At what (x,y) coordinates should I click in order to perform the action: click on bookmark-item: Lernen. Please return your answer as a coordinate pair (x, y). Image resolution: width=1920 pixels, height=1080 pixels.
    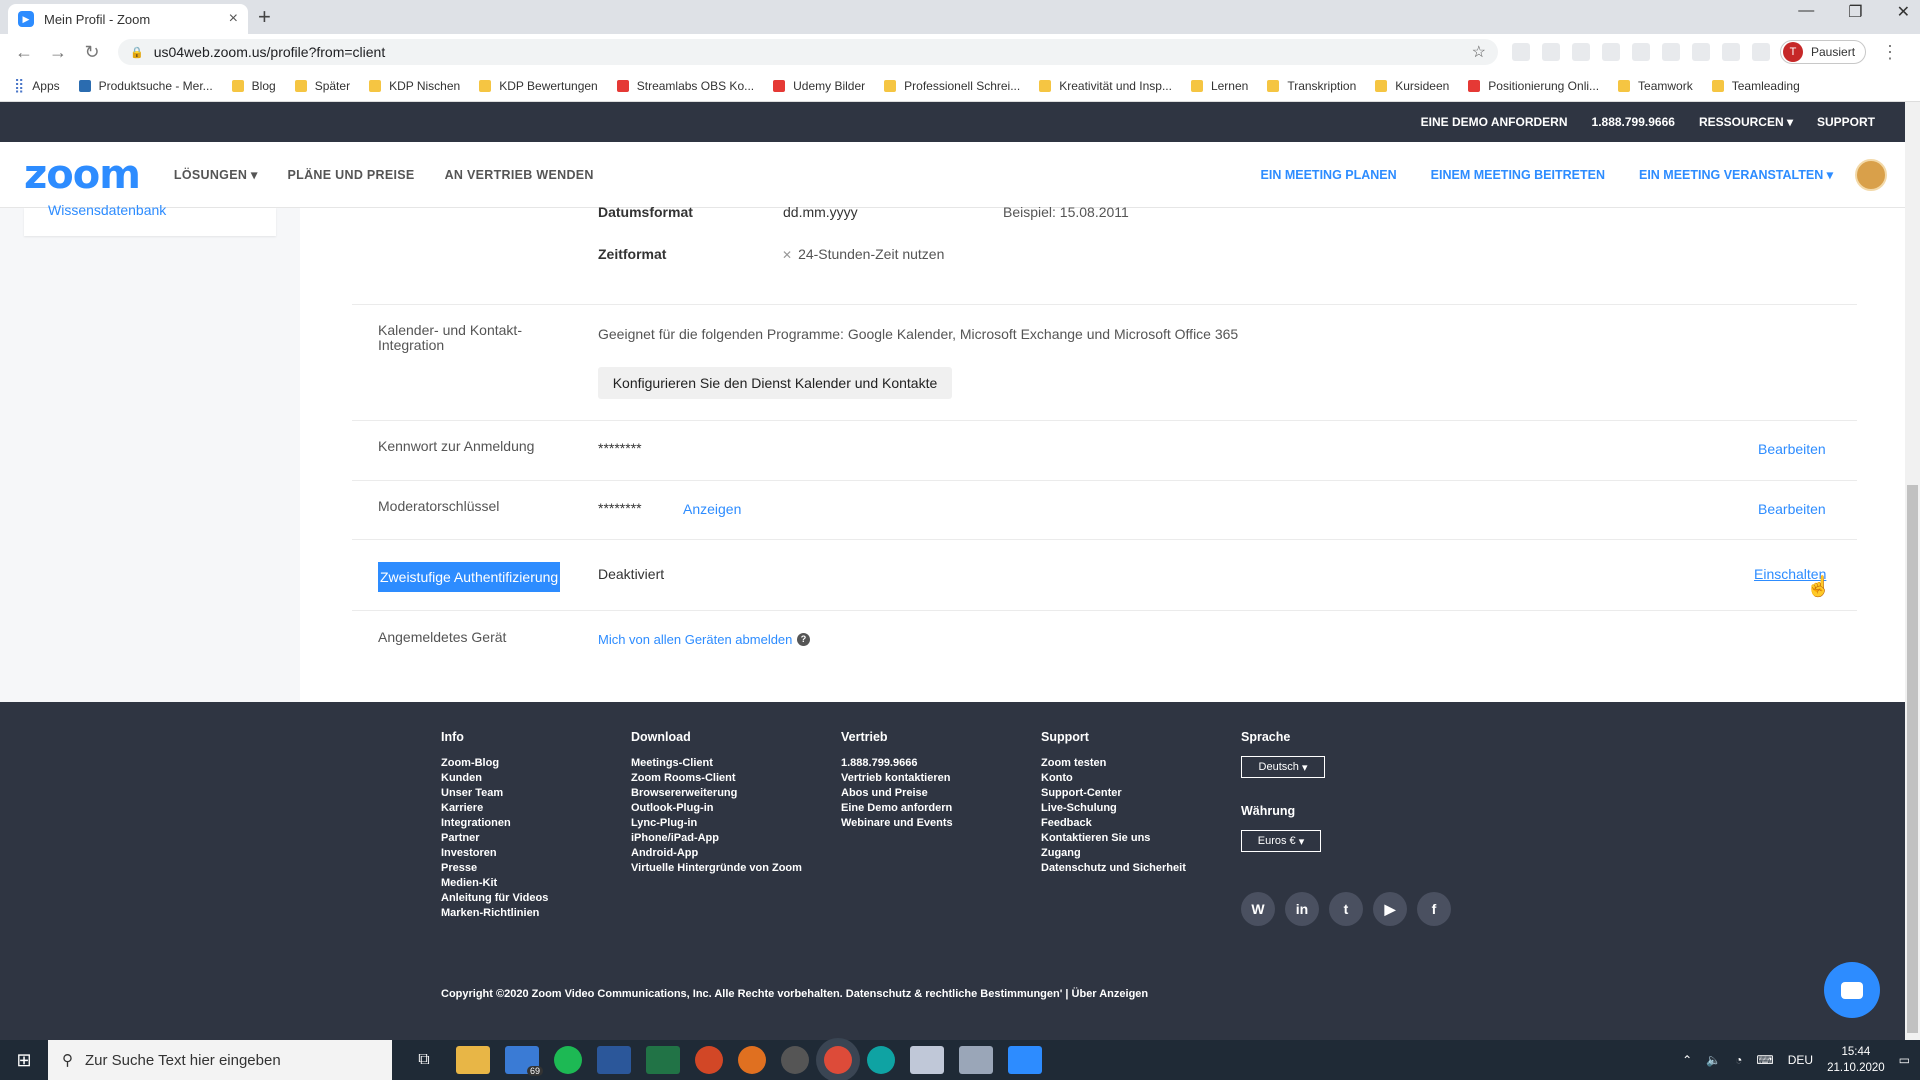
    Looking at the image, I should click on (1219, 86).